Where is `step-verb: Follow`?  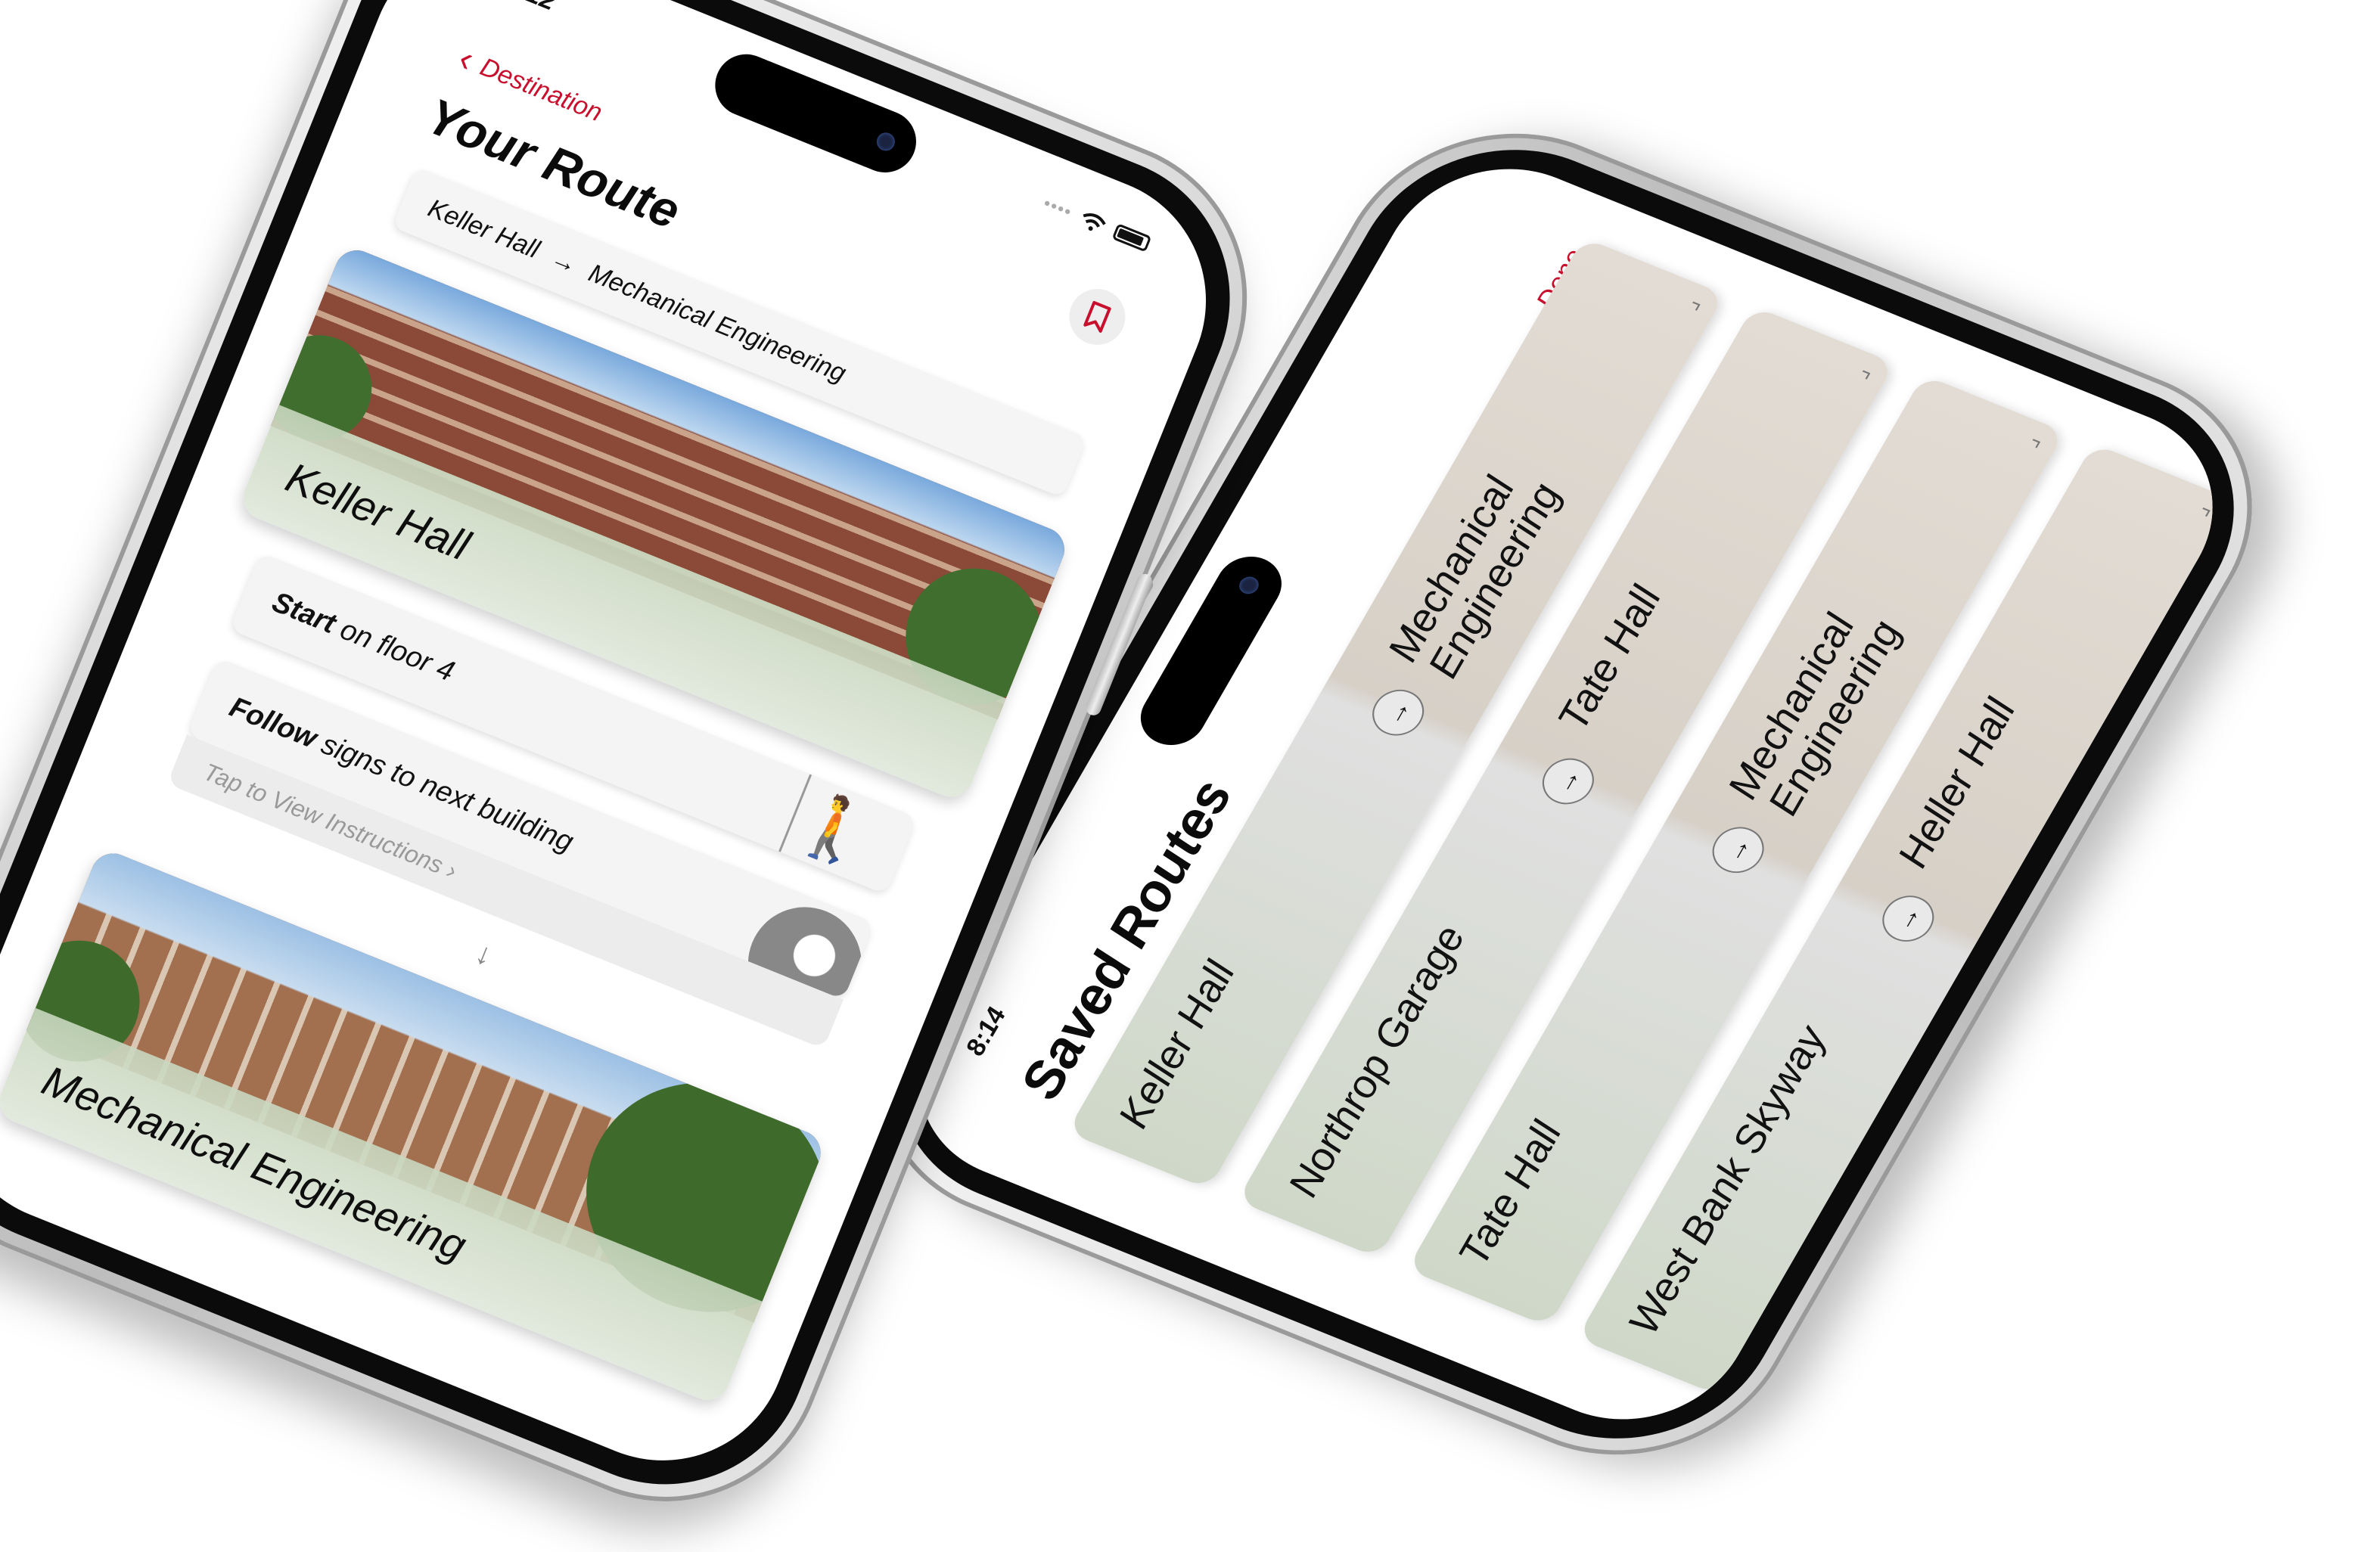 step-verb: Follow is located at coordinates (273, 723).